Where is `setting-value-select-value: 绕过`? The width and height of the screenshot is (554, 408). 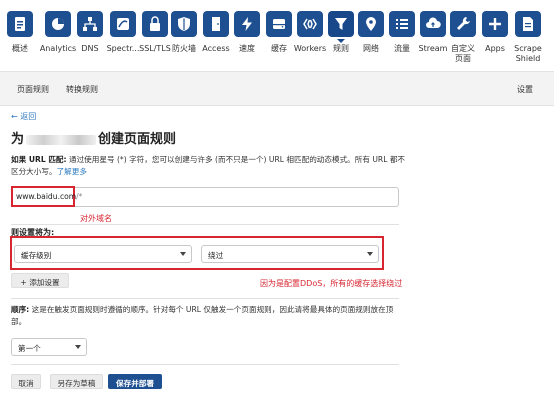
setting-value-select-value: 绕过 is located at coordinates (216, 255).